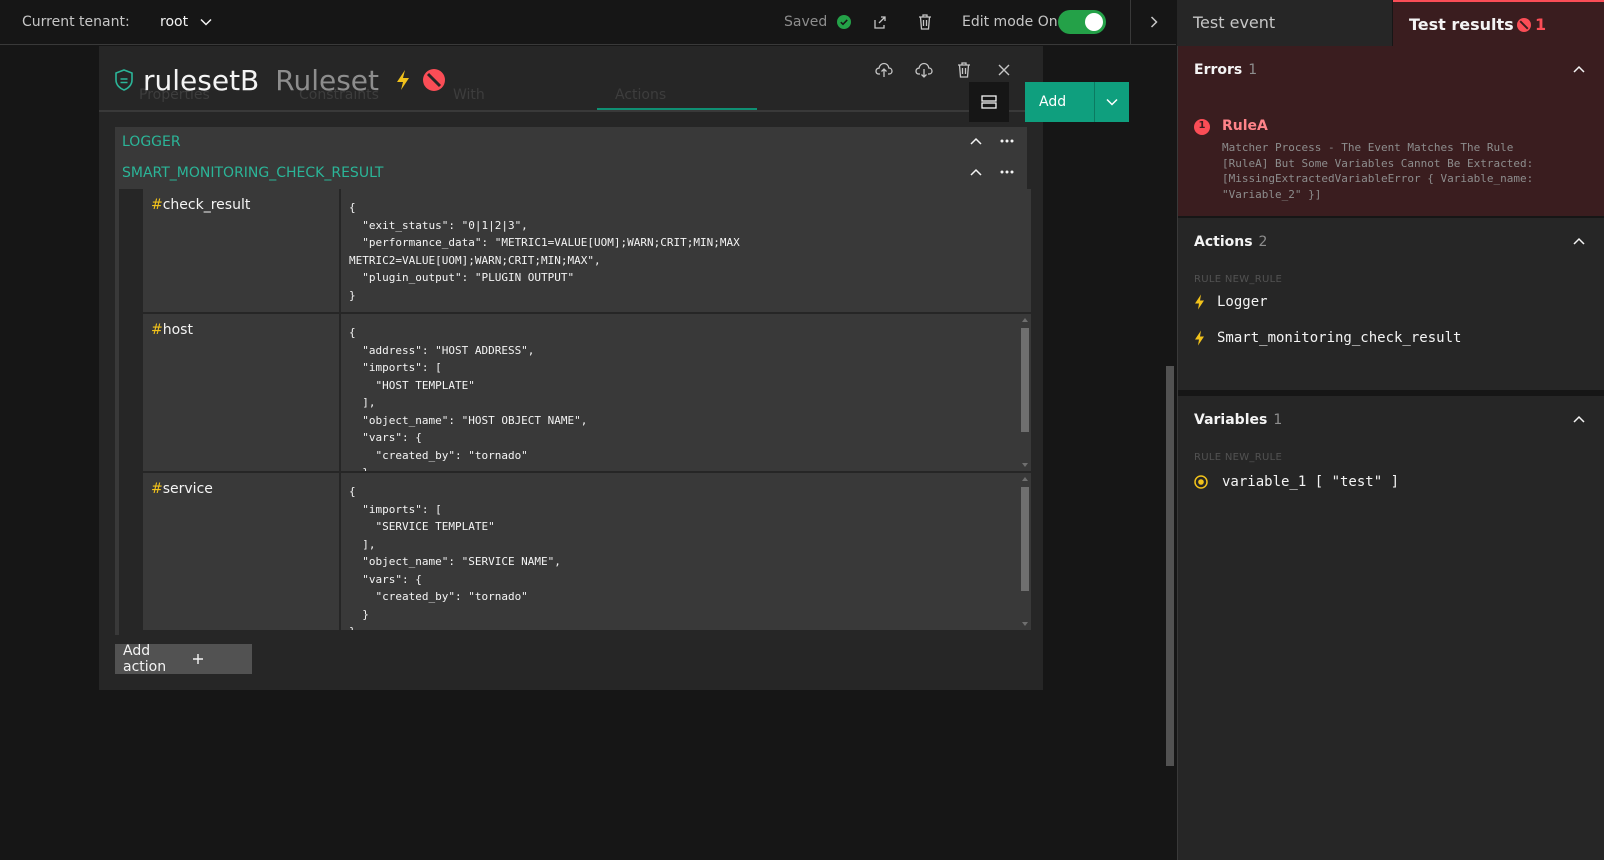  I want to click on errors-count: 1, so click(1253, 70).